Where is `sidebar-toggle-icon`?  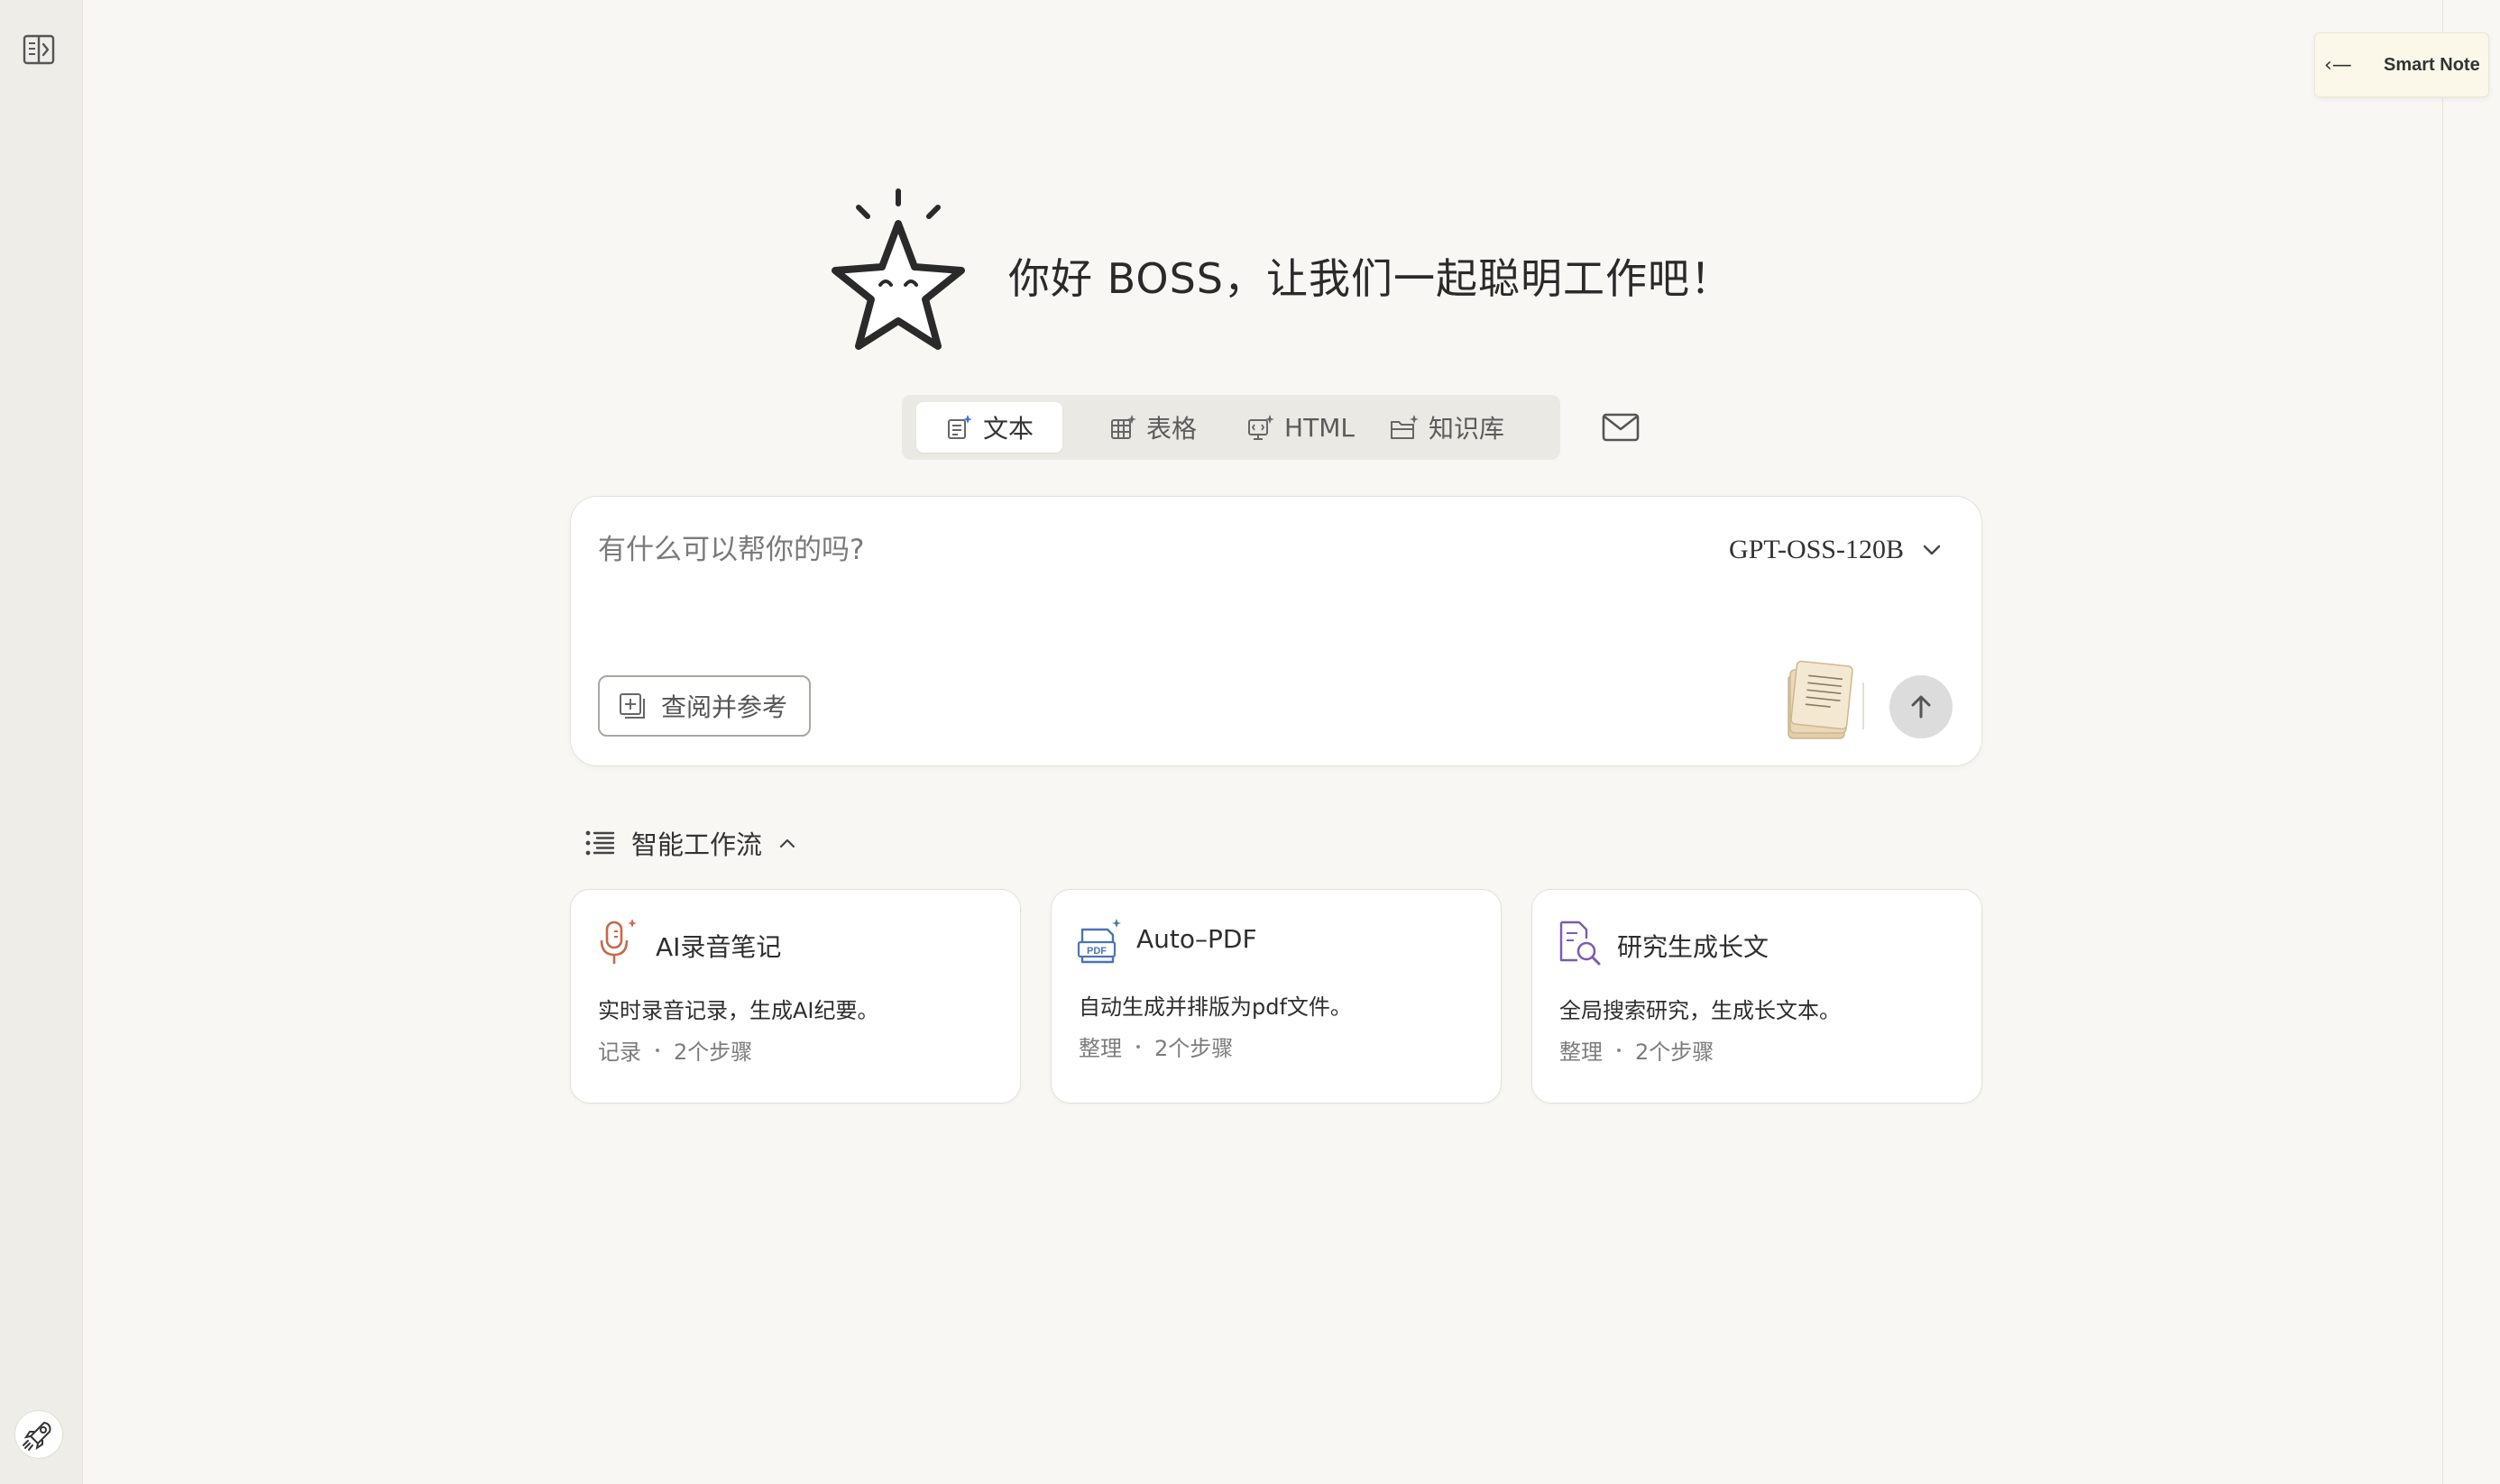
sidebar-toggle-icon is located at coordinates (39, 50).